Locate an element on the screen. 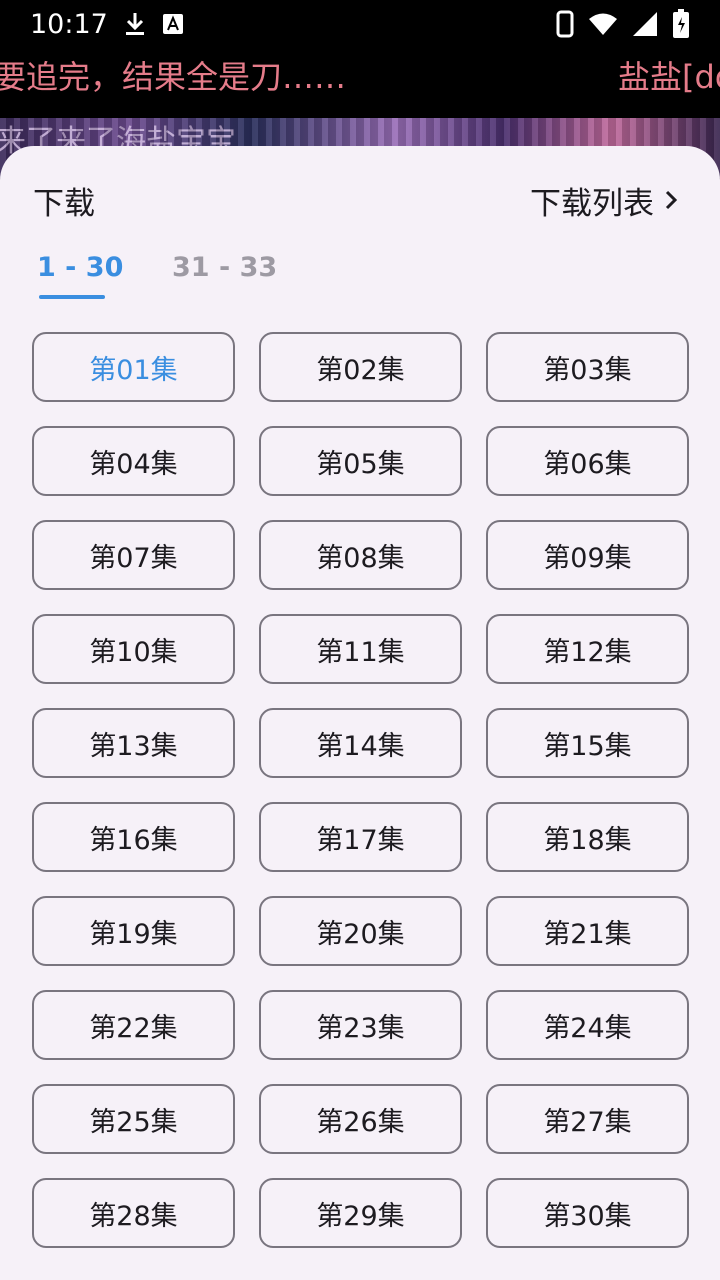 The height and width of the screenshot is (1280, 720). episode-button: 第13集 is located at coordinates (133, 743).